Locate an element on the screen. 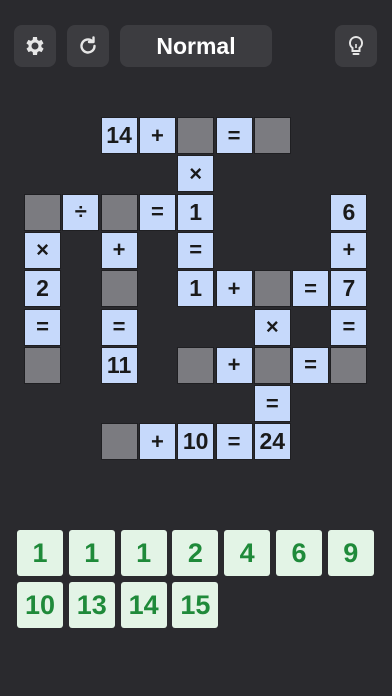  number-cell: 10 is located at coordinates (196, 442).